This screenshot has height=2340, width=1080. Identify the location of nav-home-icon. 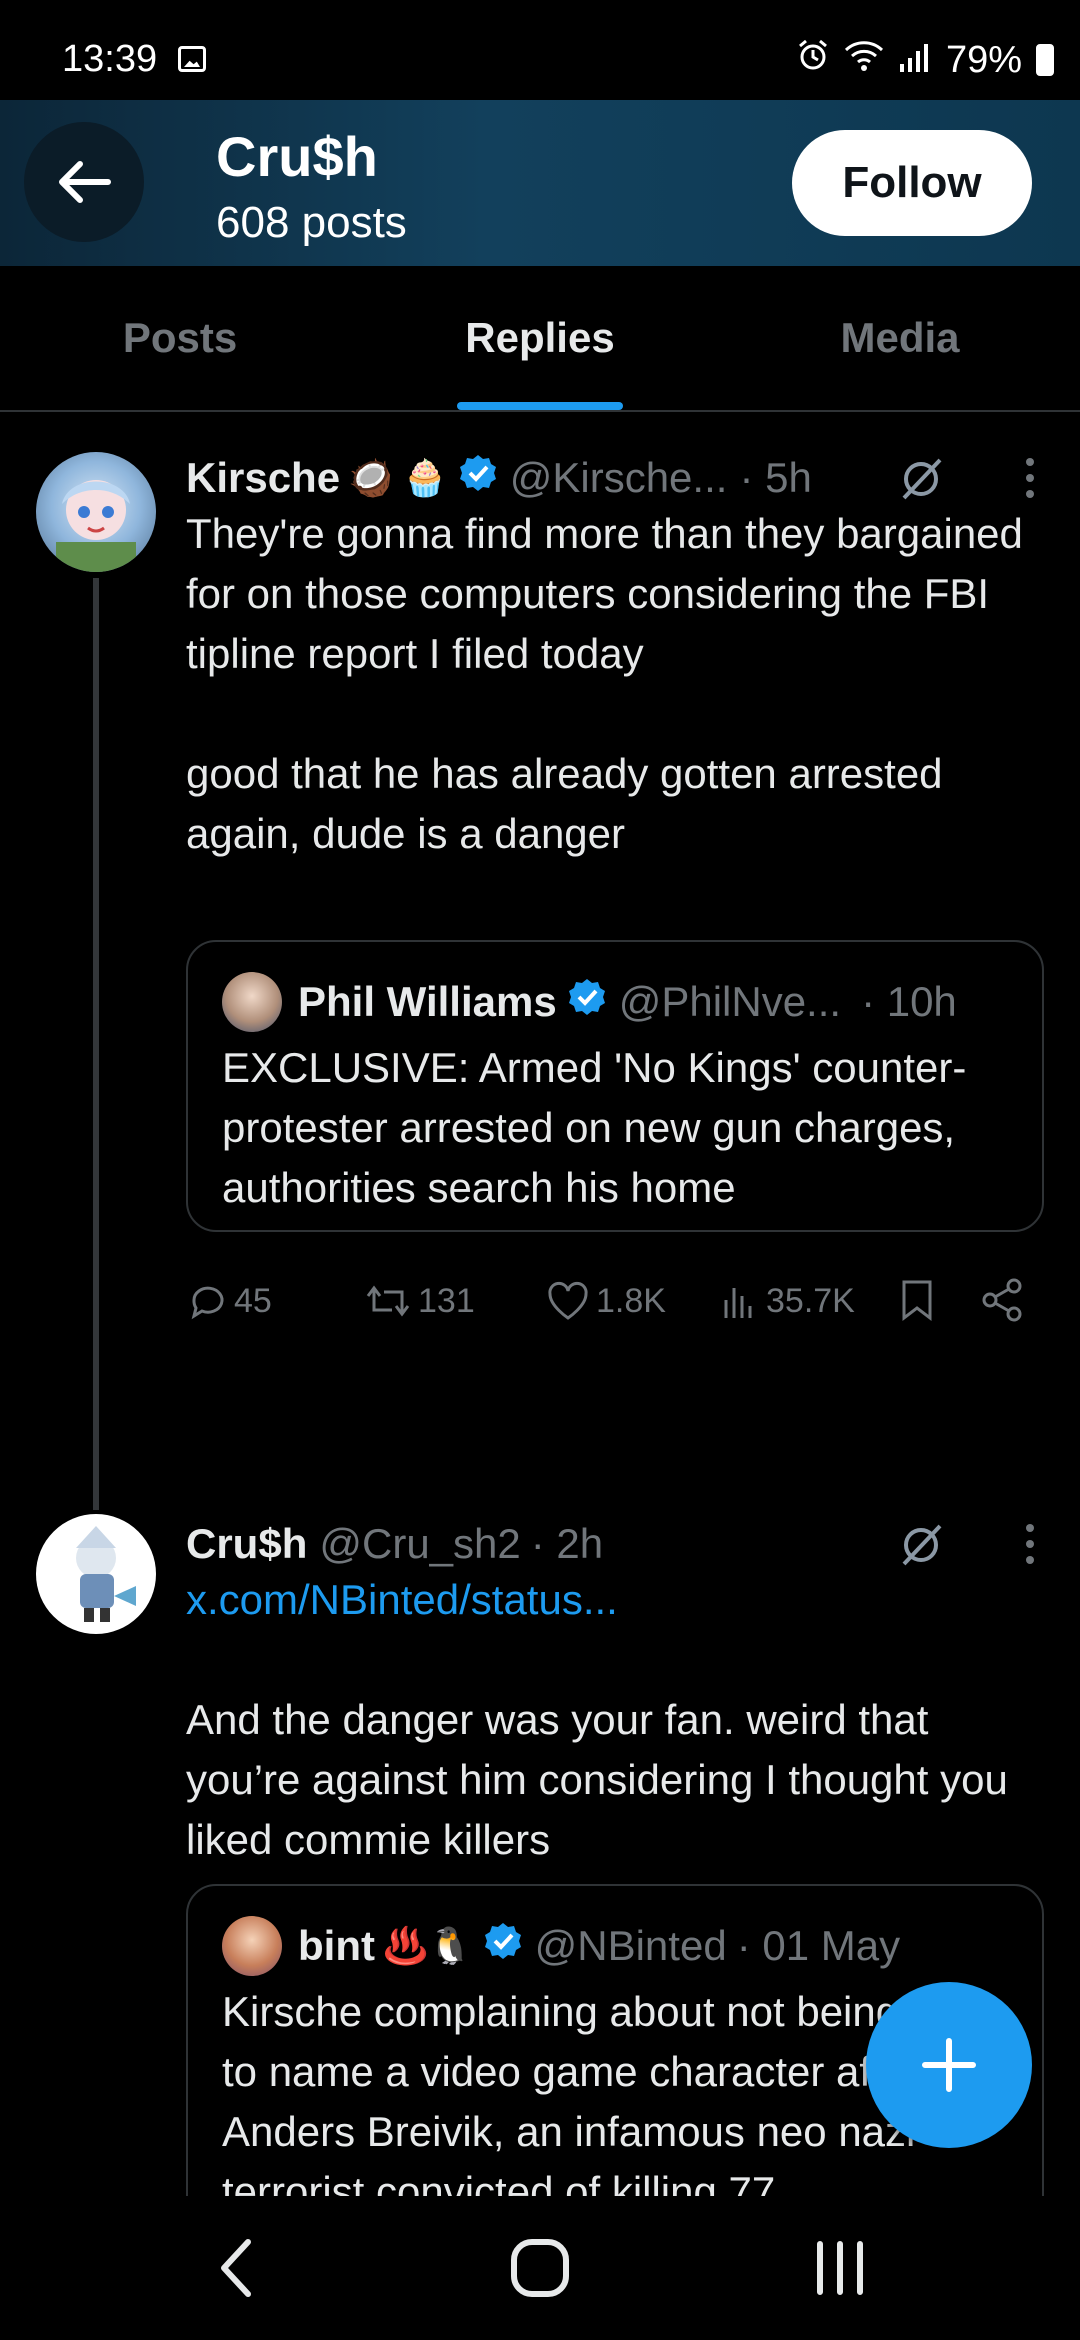
(540, 2270).